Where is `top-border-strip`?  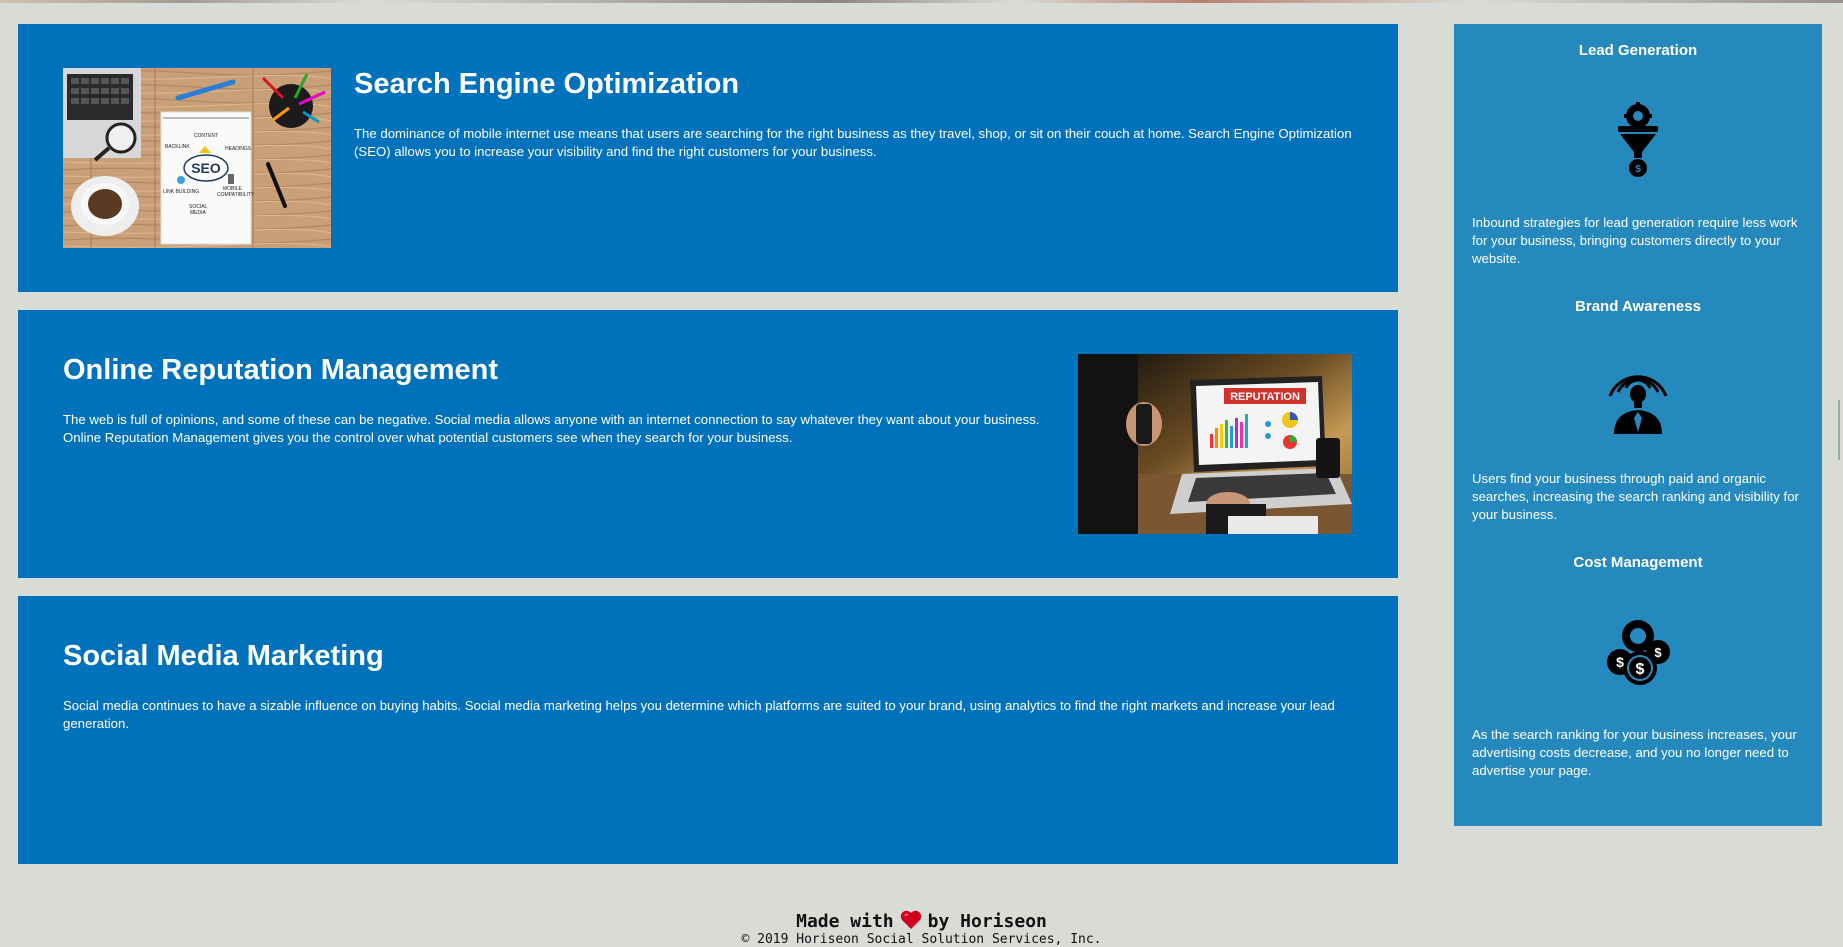 top-border-strip is located at coordinates (921, 1).